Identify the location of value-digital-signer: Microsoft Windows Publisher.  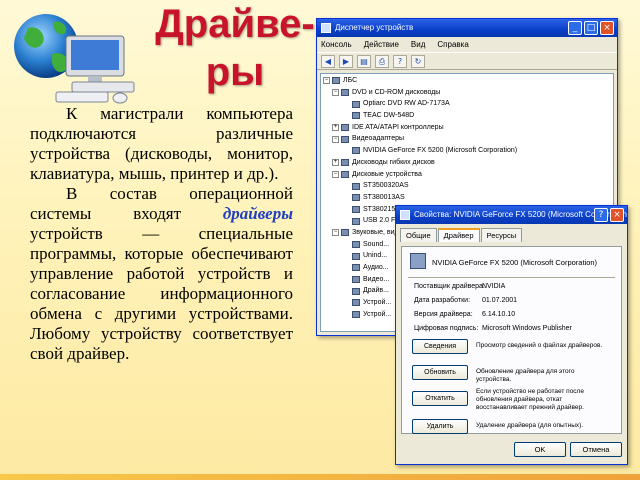
(527, 328).